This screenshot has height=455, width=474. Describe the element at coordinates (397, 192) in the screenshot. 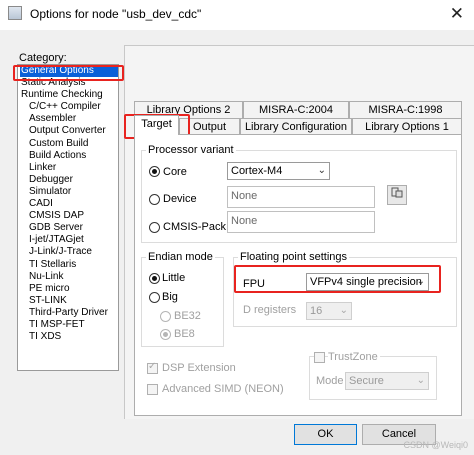

I see `device-browse-icon` at that location.